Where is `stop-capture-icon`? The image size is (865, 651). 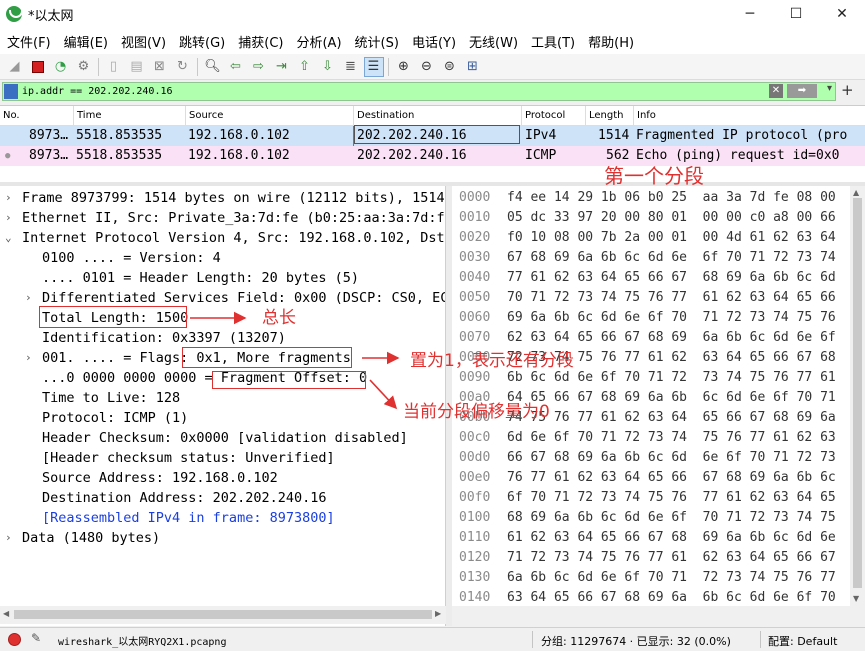
stop-capture-icon is located at coordinates (38, 67).